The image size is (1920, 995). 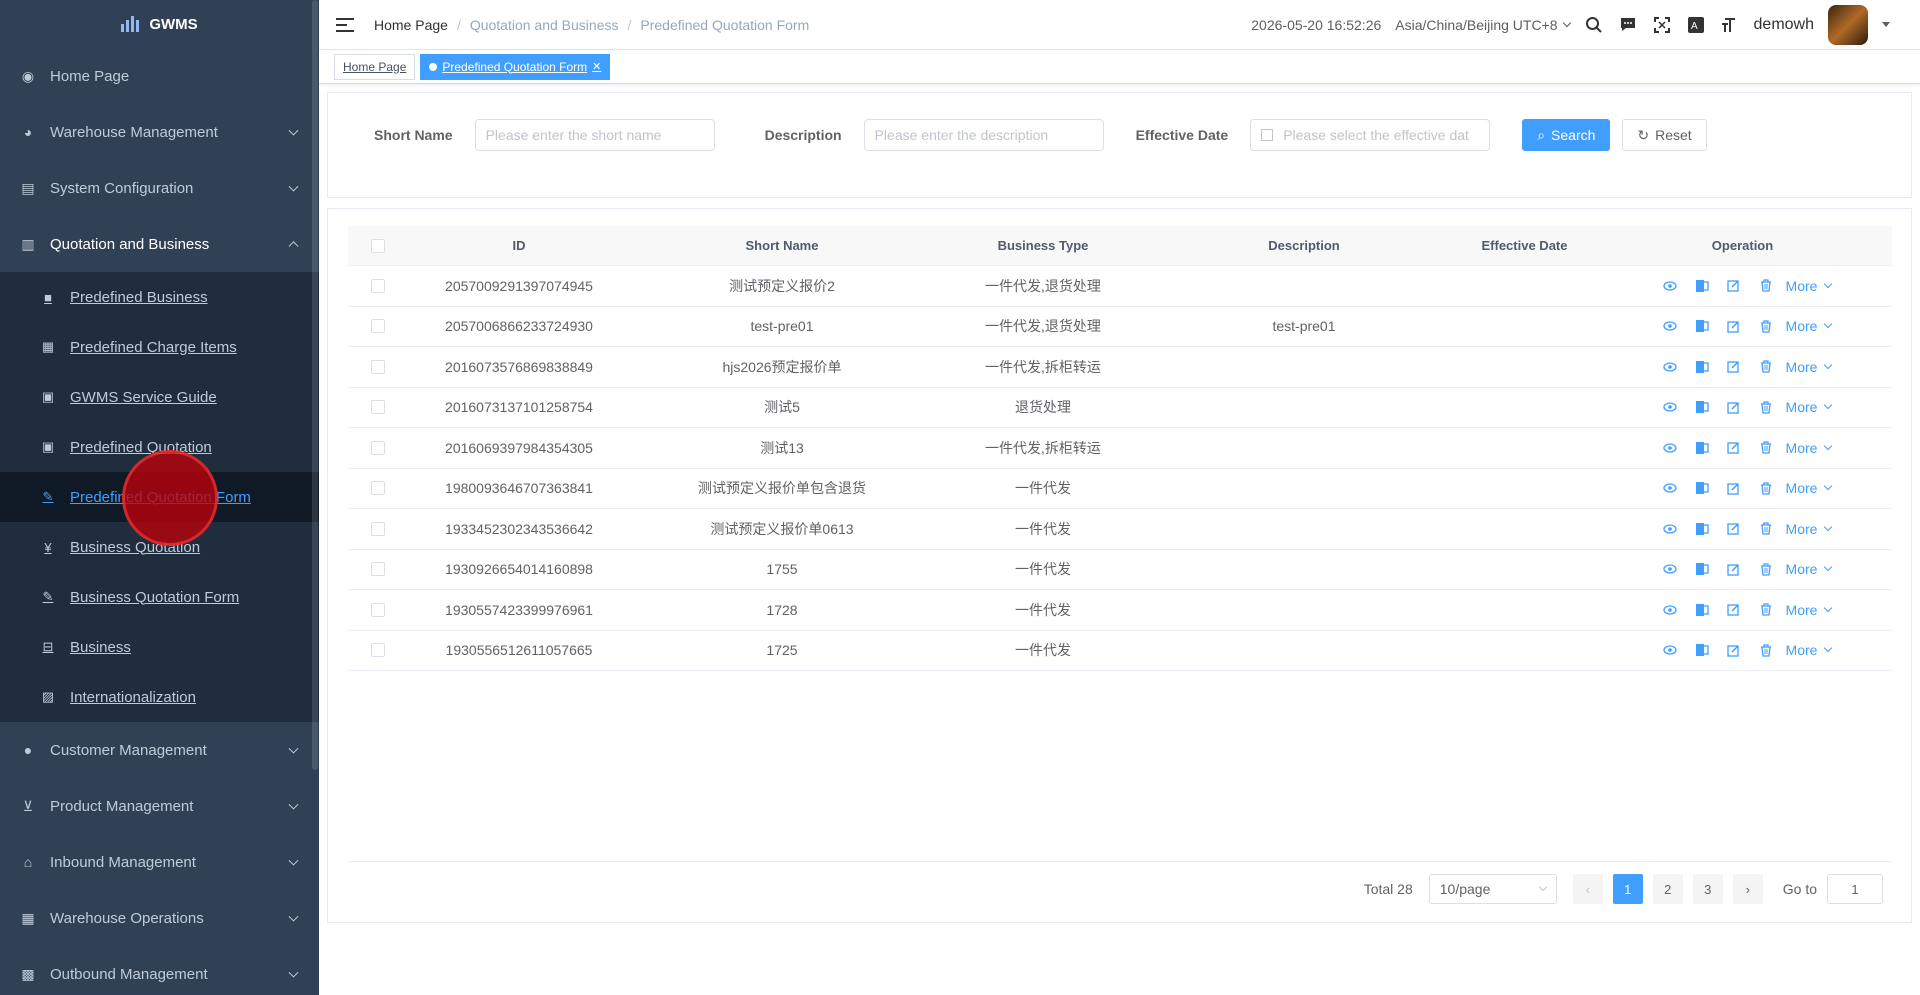 What do you see at coordinates (159, 347) in the screenshot?
I see `sidebar-item-predefined-charge-items: ▦ Predefined Charge Items` at bounding box center [159, 347].